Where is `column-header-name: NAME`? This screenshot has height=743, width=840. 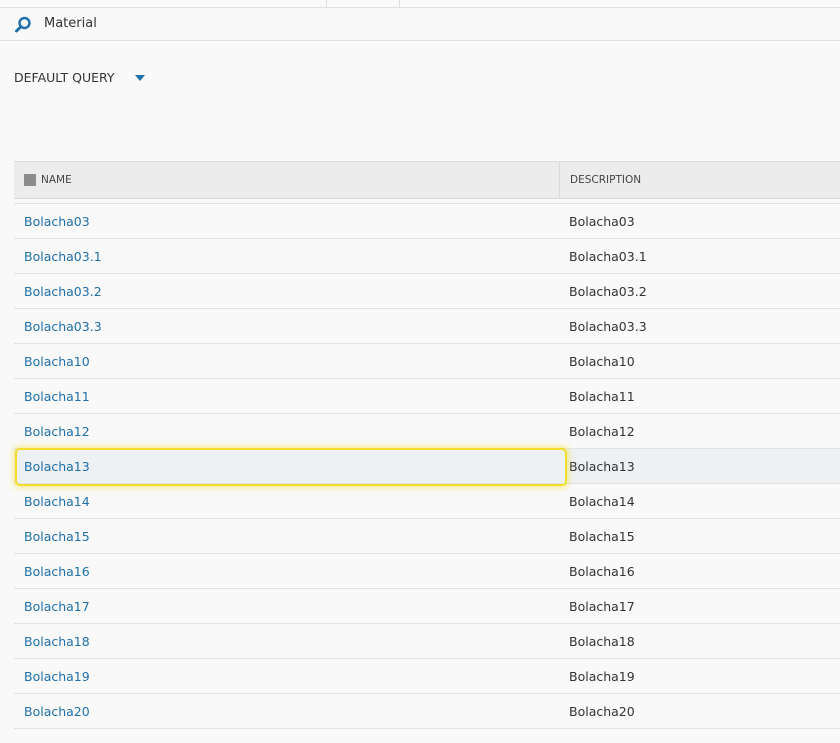 column-header-name: NAME is located at coordinates (48, 180).